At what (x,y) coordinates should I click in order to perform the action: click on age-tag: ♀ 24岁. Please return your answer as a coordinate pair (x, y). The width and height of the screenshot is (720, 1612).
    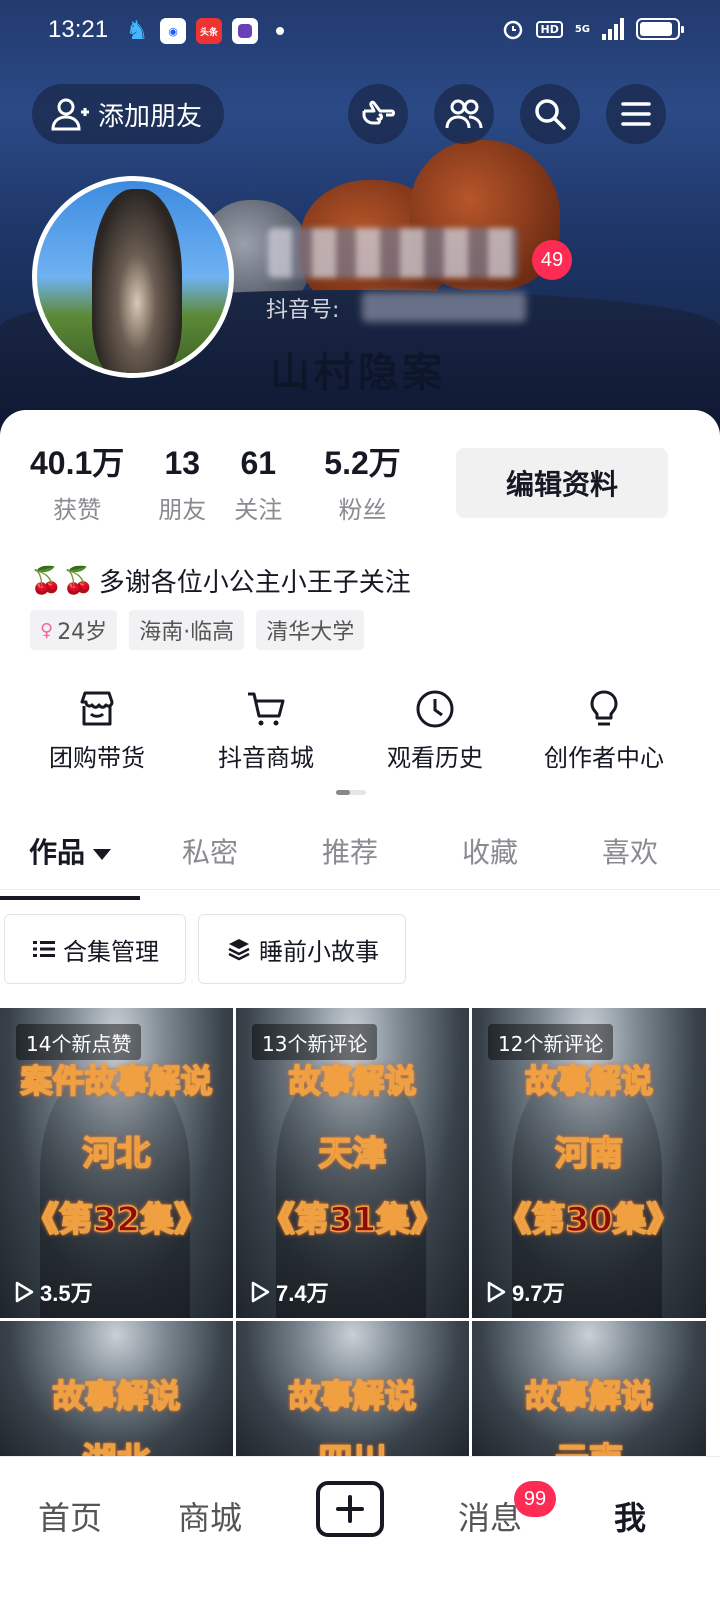
    Looking at the image, I should click on (74, 630).